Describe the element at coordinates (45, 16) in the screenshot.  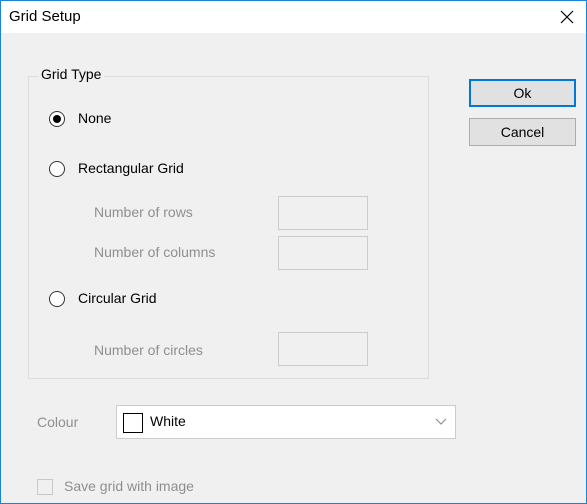
I see `dialog-title: Grid Setup` at that location.